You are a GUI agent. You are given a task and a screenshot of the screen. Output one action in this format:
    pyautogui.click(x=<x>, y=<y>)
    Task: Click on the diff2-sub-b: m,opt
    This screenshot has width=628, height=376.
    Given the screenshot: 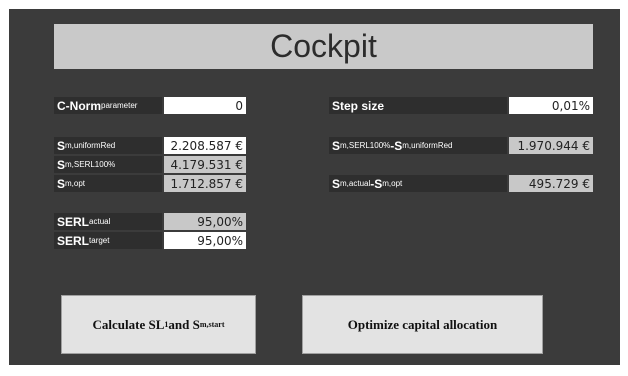 What is the action you would take?
    pyautogui.click(x=392, y=183)
    